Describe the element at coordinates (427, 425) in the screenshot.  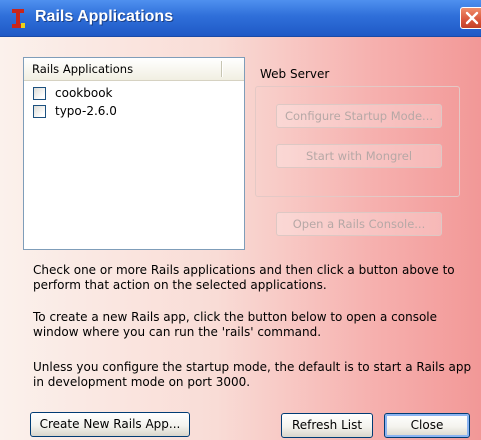
I see `close-button: Close` at that location.